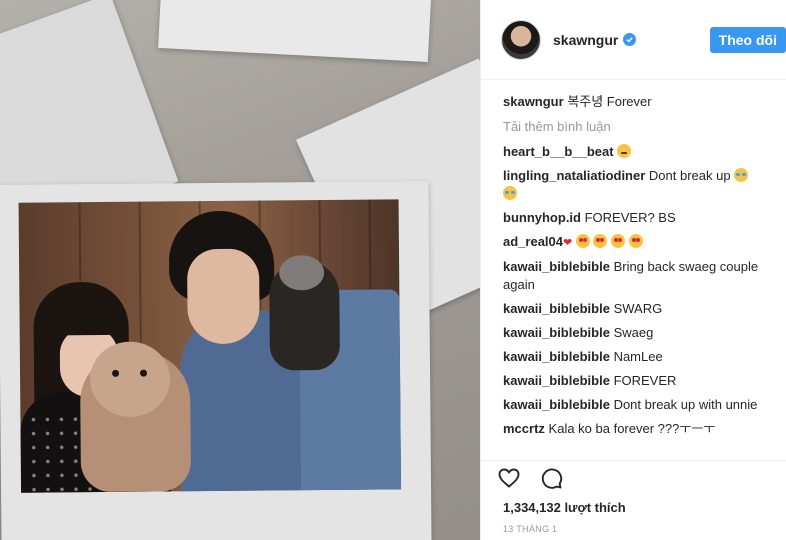 This screenshot has height=540, width=786. I want to click on heart-outline-icon, so click(509, 479).